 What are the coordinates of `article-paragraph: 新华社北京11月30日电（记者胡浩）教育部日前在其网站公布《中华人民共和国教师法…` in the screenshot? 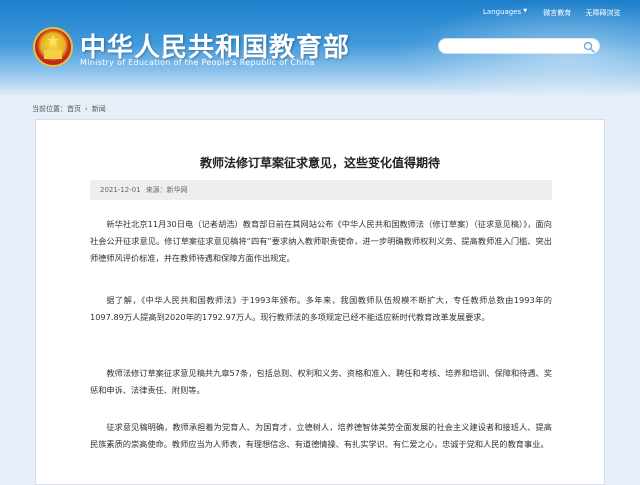 It's located at (321, 241).